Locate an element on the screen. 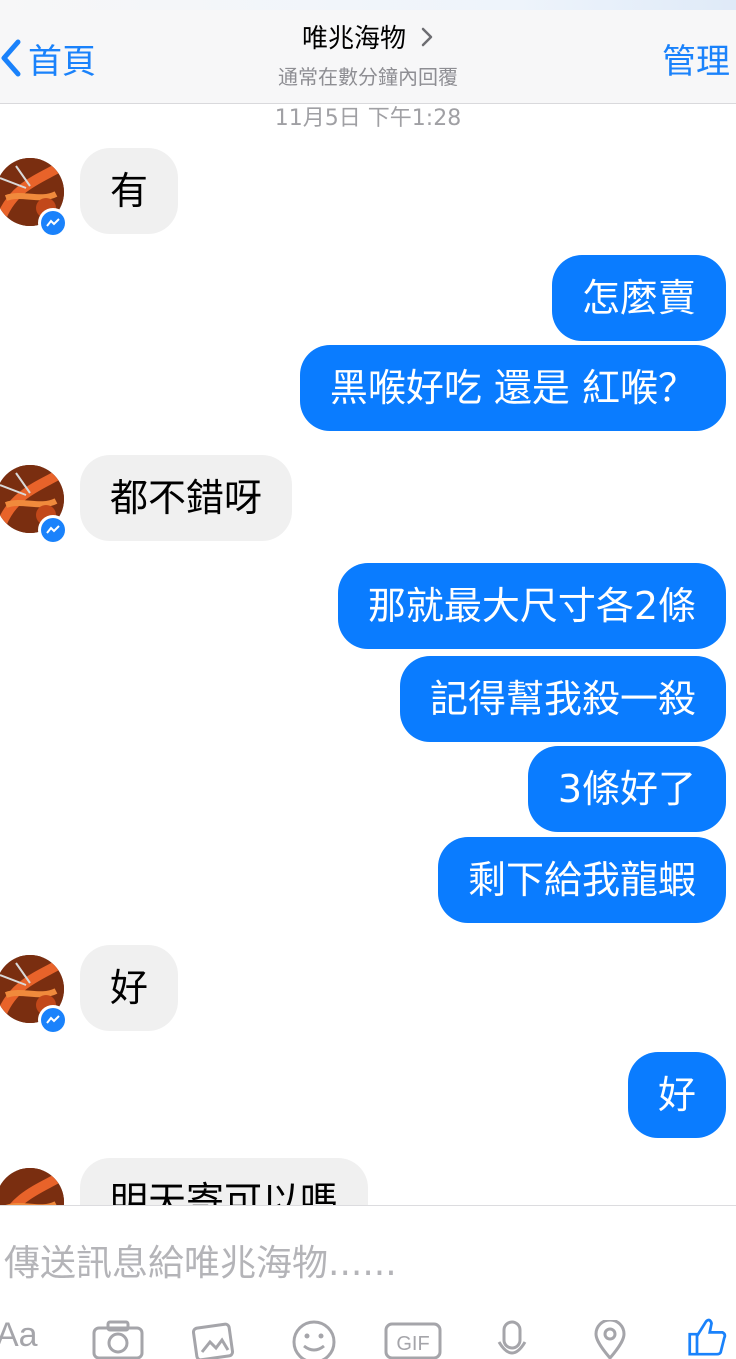 Image resolution: width=736 pixels, height=1359 pixels. chat-header: 首頁 唯兆海物 通常在數分鐘內回覆 管理 is located at coordinates (368, 52).